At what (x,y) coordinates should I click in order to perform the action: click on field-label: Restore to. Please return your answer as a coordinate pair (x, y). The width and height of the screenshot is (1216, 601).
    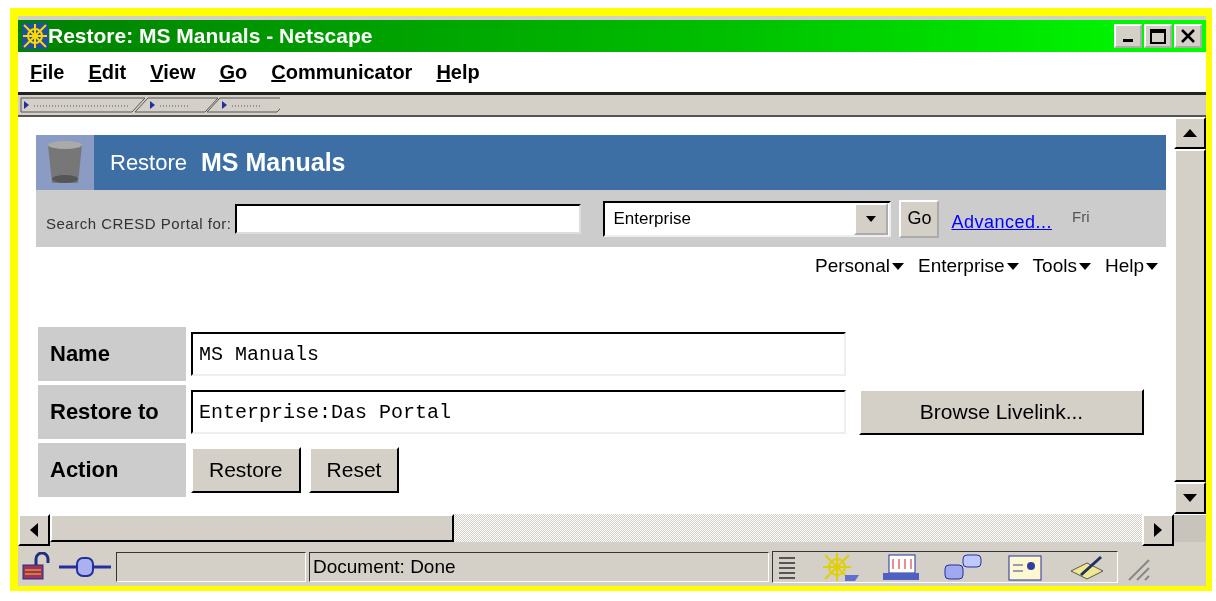
    Looking at the image, I should click on (112, 412).